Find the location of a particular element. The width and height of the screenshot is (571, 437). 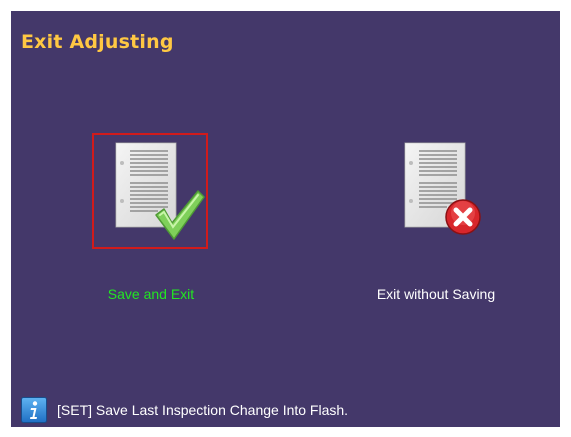

exit-without-saving-label: Exit without Saving is located at coordinates (436, 294).